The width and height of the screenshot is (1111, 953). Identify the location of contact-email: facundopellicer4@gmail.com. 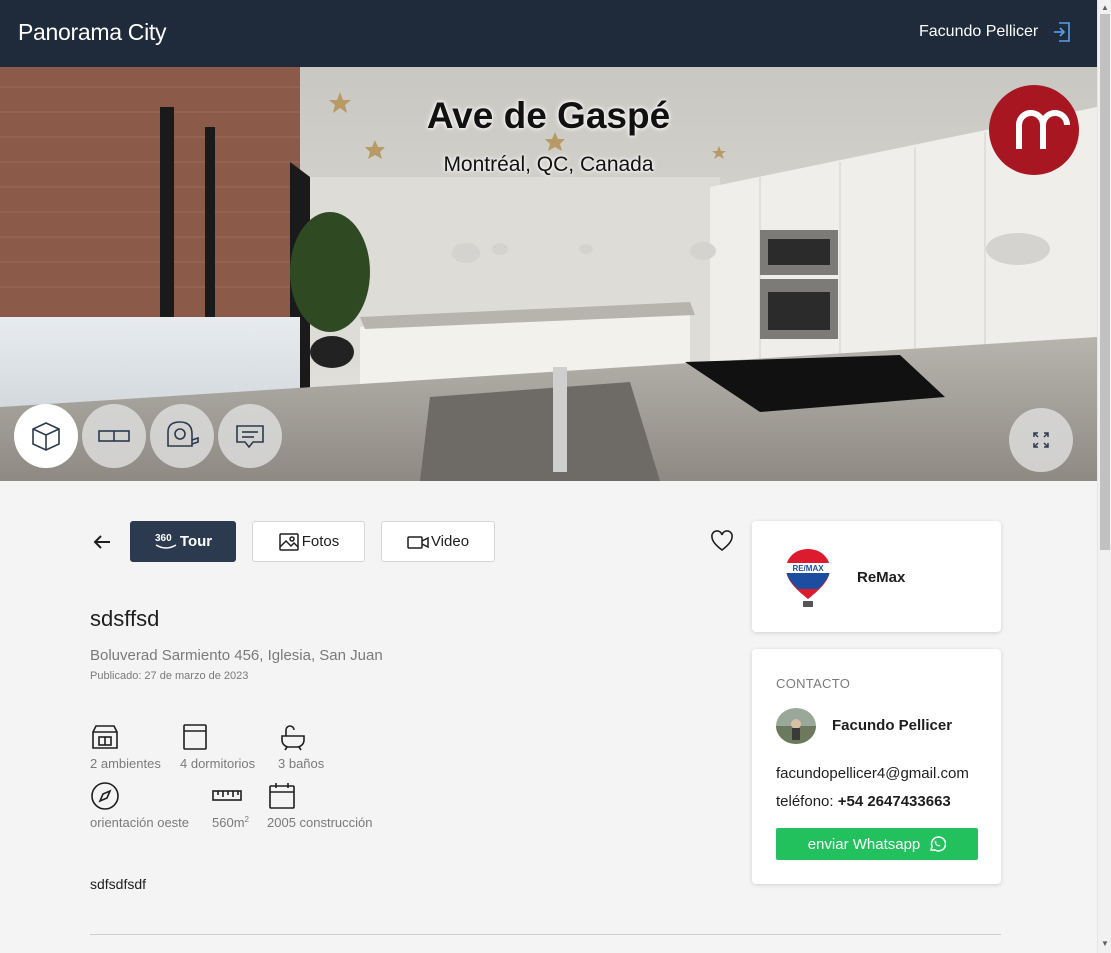
(872, 773).